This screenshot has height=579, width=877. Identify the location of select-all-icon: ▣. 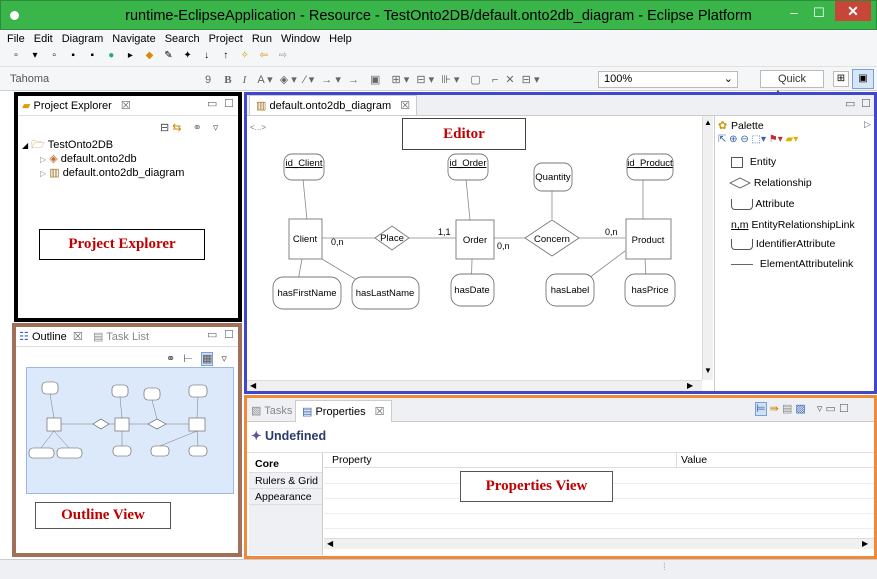
(375, 80).